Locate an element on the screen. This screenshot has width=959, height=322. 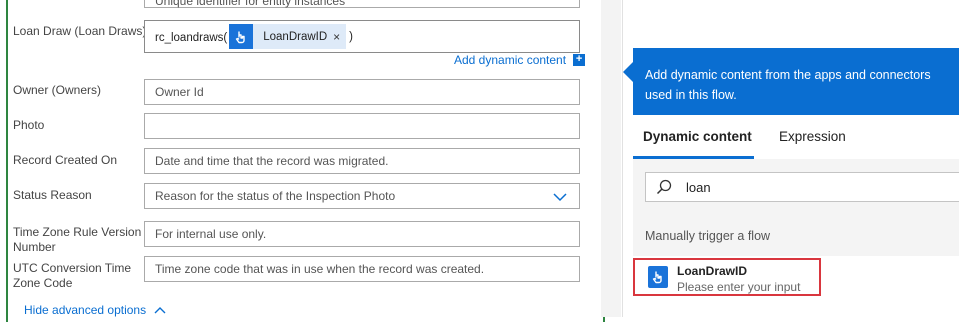
dynamic-content-search: loan is located at coordinates (802, 187).